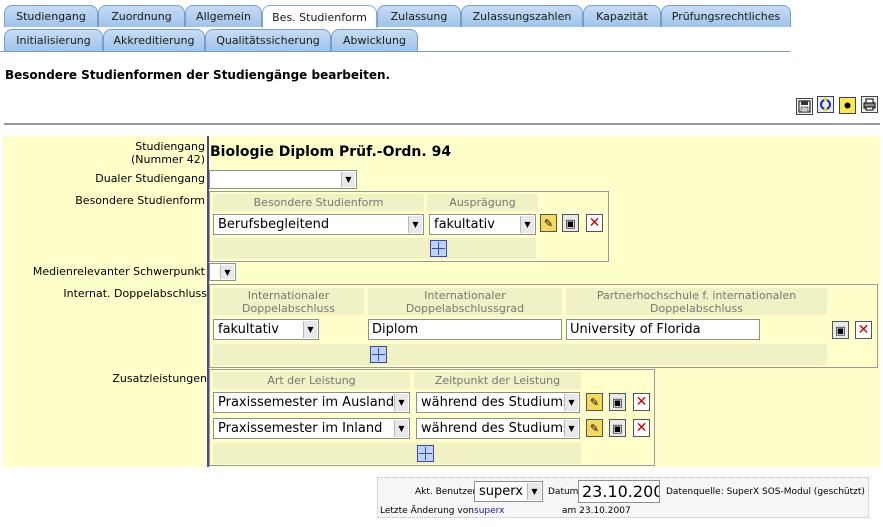 Image resolution: width=883 pixels, height=527 pixels. Describe the element at coordinates (319, 16) in the screenshot. I see `tab-bes-studienform: Bes. Studienform` at that location.